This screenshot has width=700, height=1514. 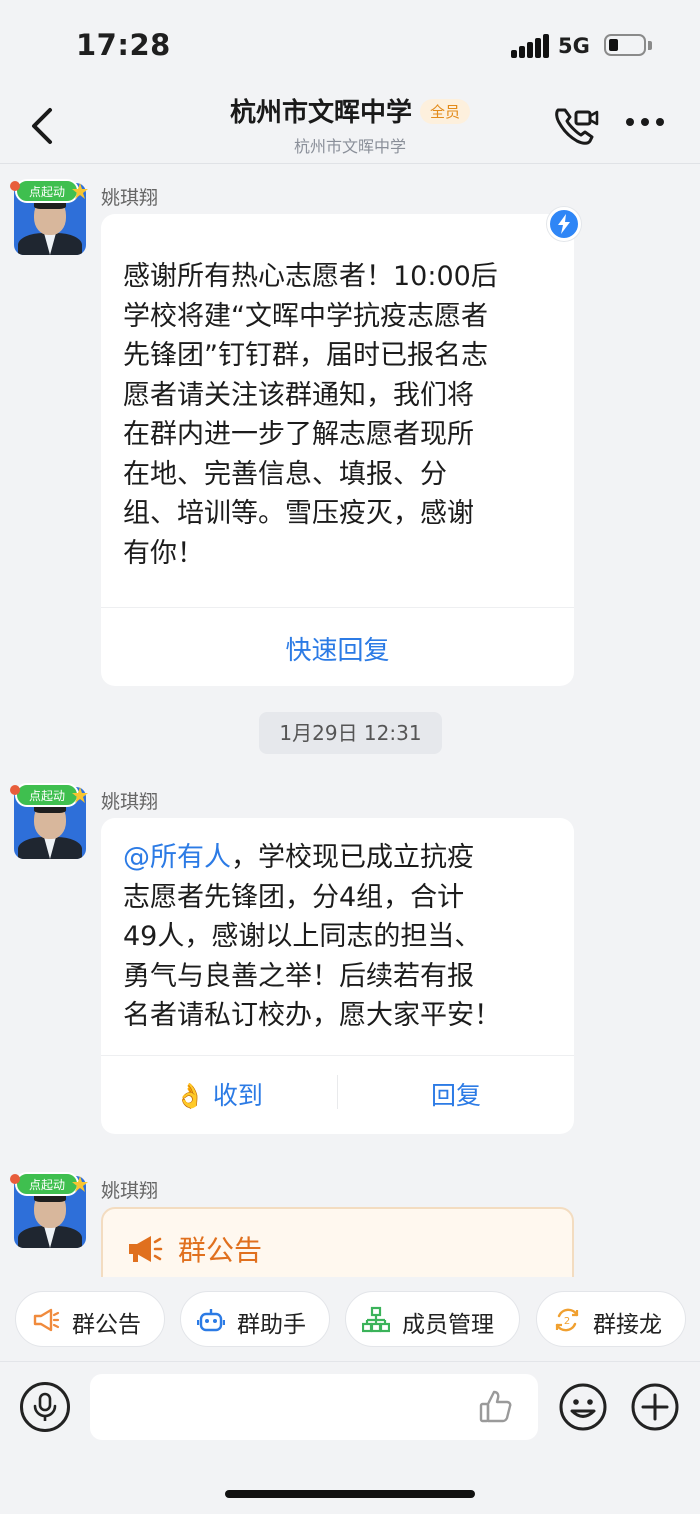 I want to click on toolbar-relay-button: 2 群接龙, so click(x=611, y=1319).